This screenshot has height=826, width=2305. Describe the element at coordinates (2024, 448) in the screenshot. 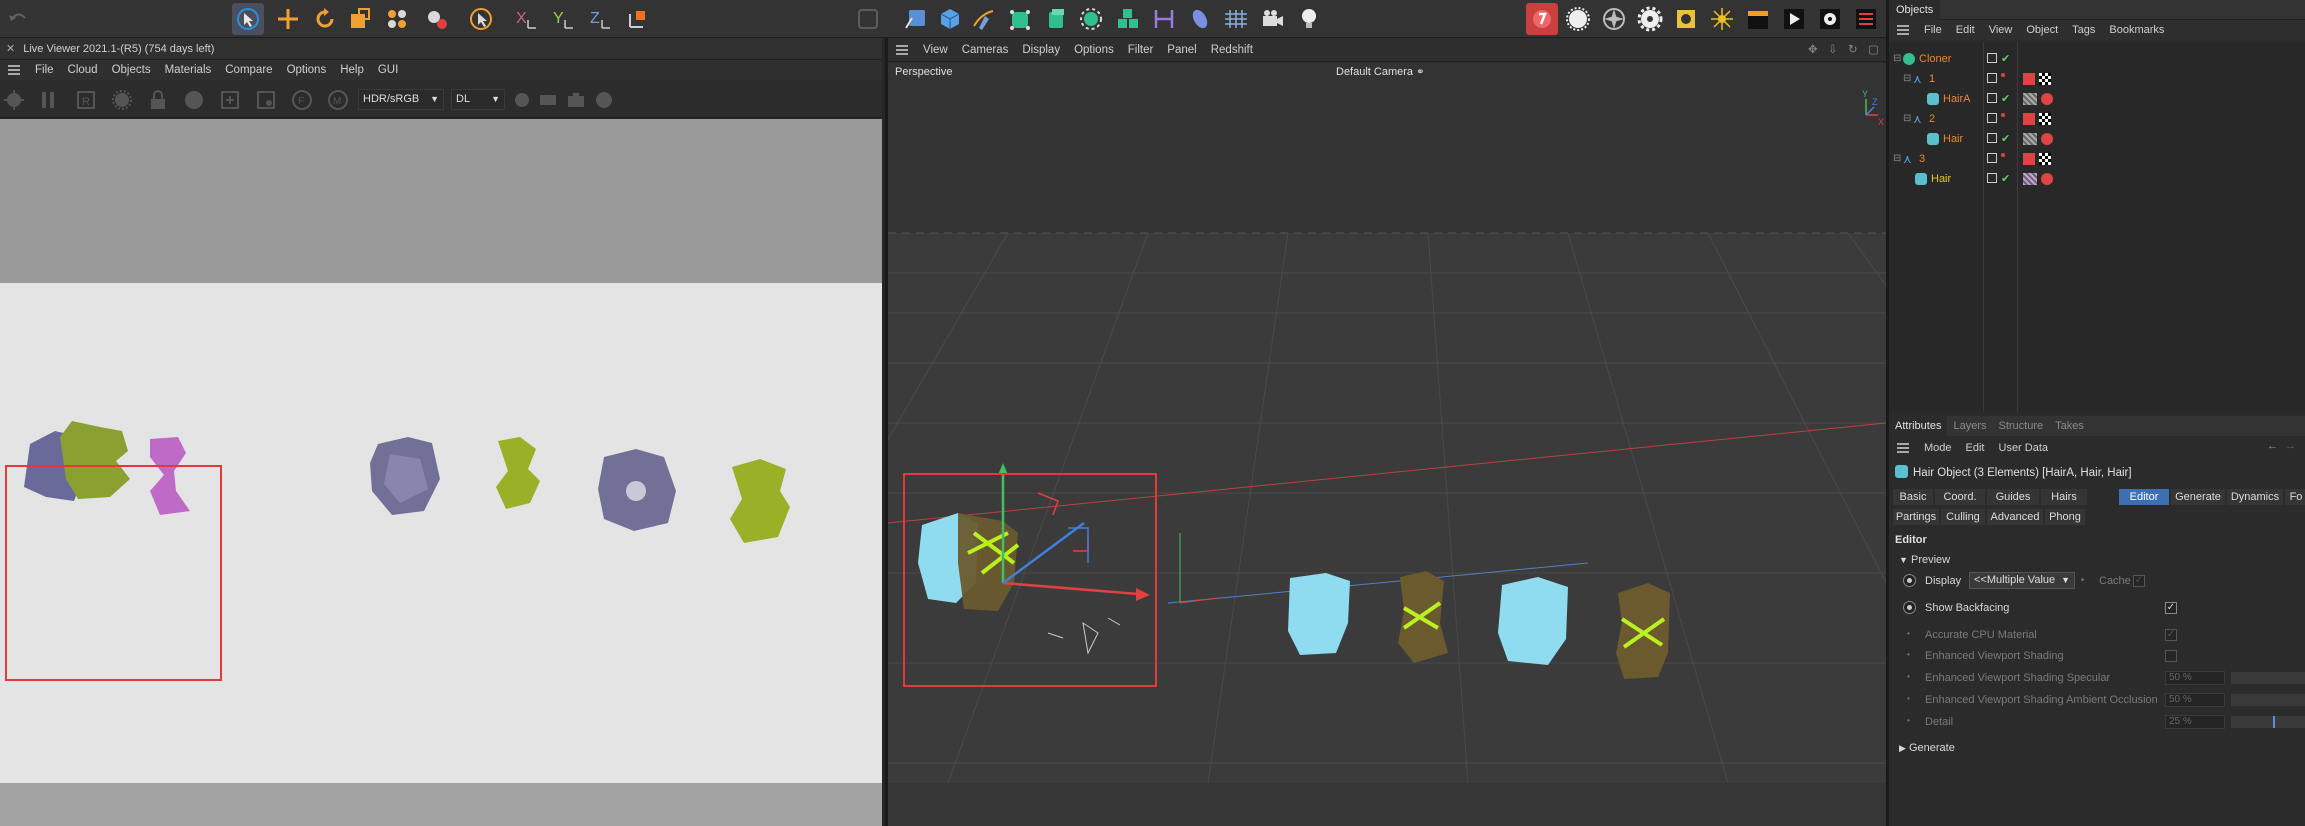

I see `menu-user-data: User Data` at that location.